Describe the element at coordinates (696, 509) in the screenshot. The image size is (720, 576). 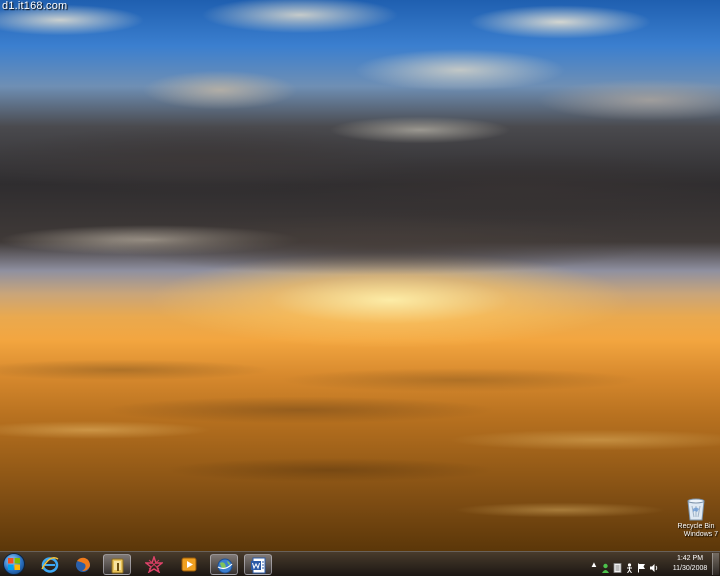
I see `recycle-bin-icon` at that location.